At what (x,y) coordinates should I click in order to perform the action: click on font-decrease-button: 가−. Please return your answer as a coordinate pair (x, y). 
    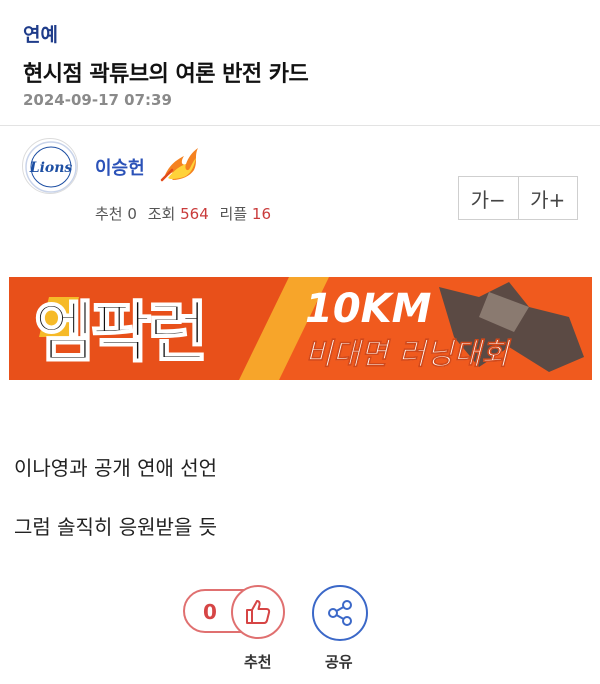
    Looking at the image, I should click on (488, 198).